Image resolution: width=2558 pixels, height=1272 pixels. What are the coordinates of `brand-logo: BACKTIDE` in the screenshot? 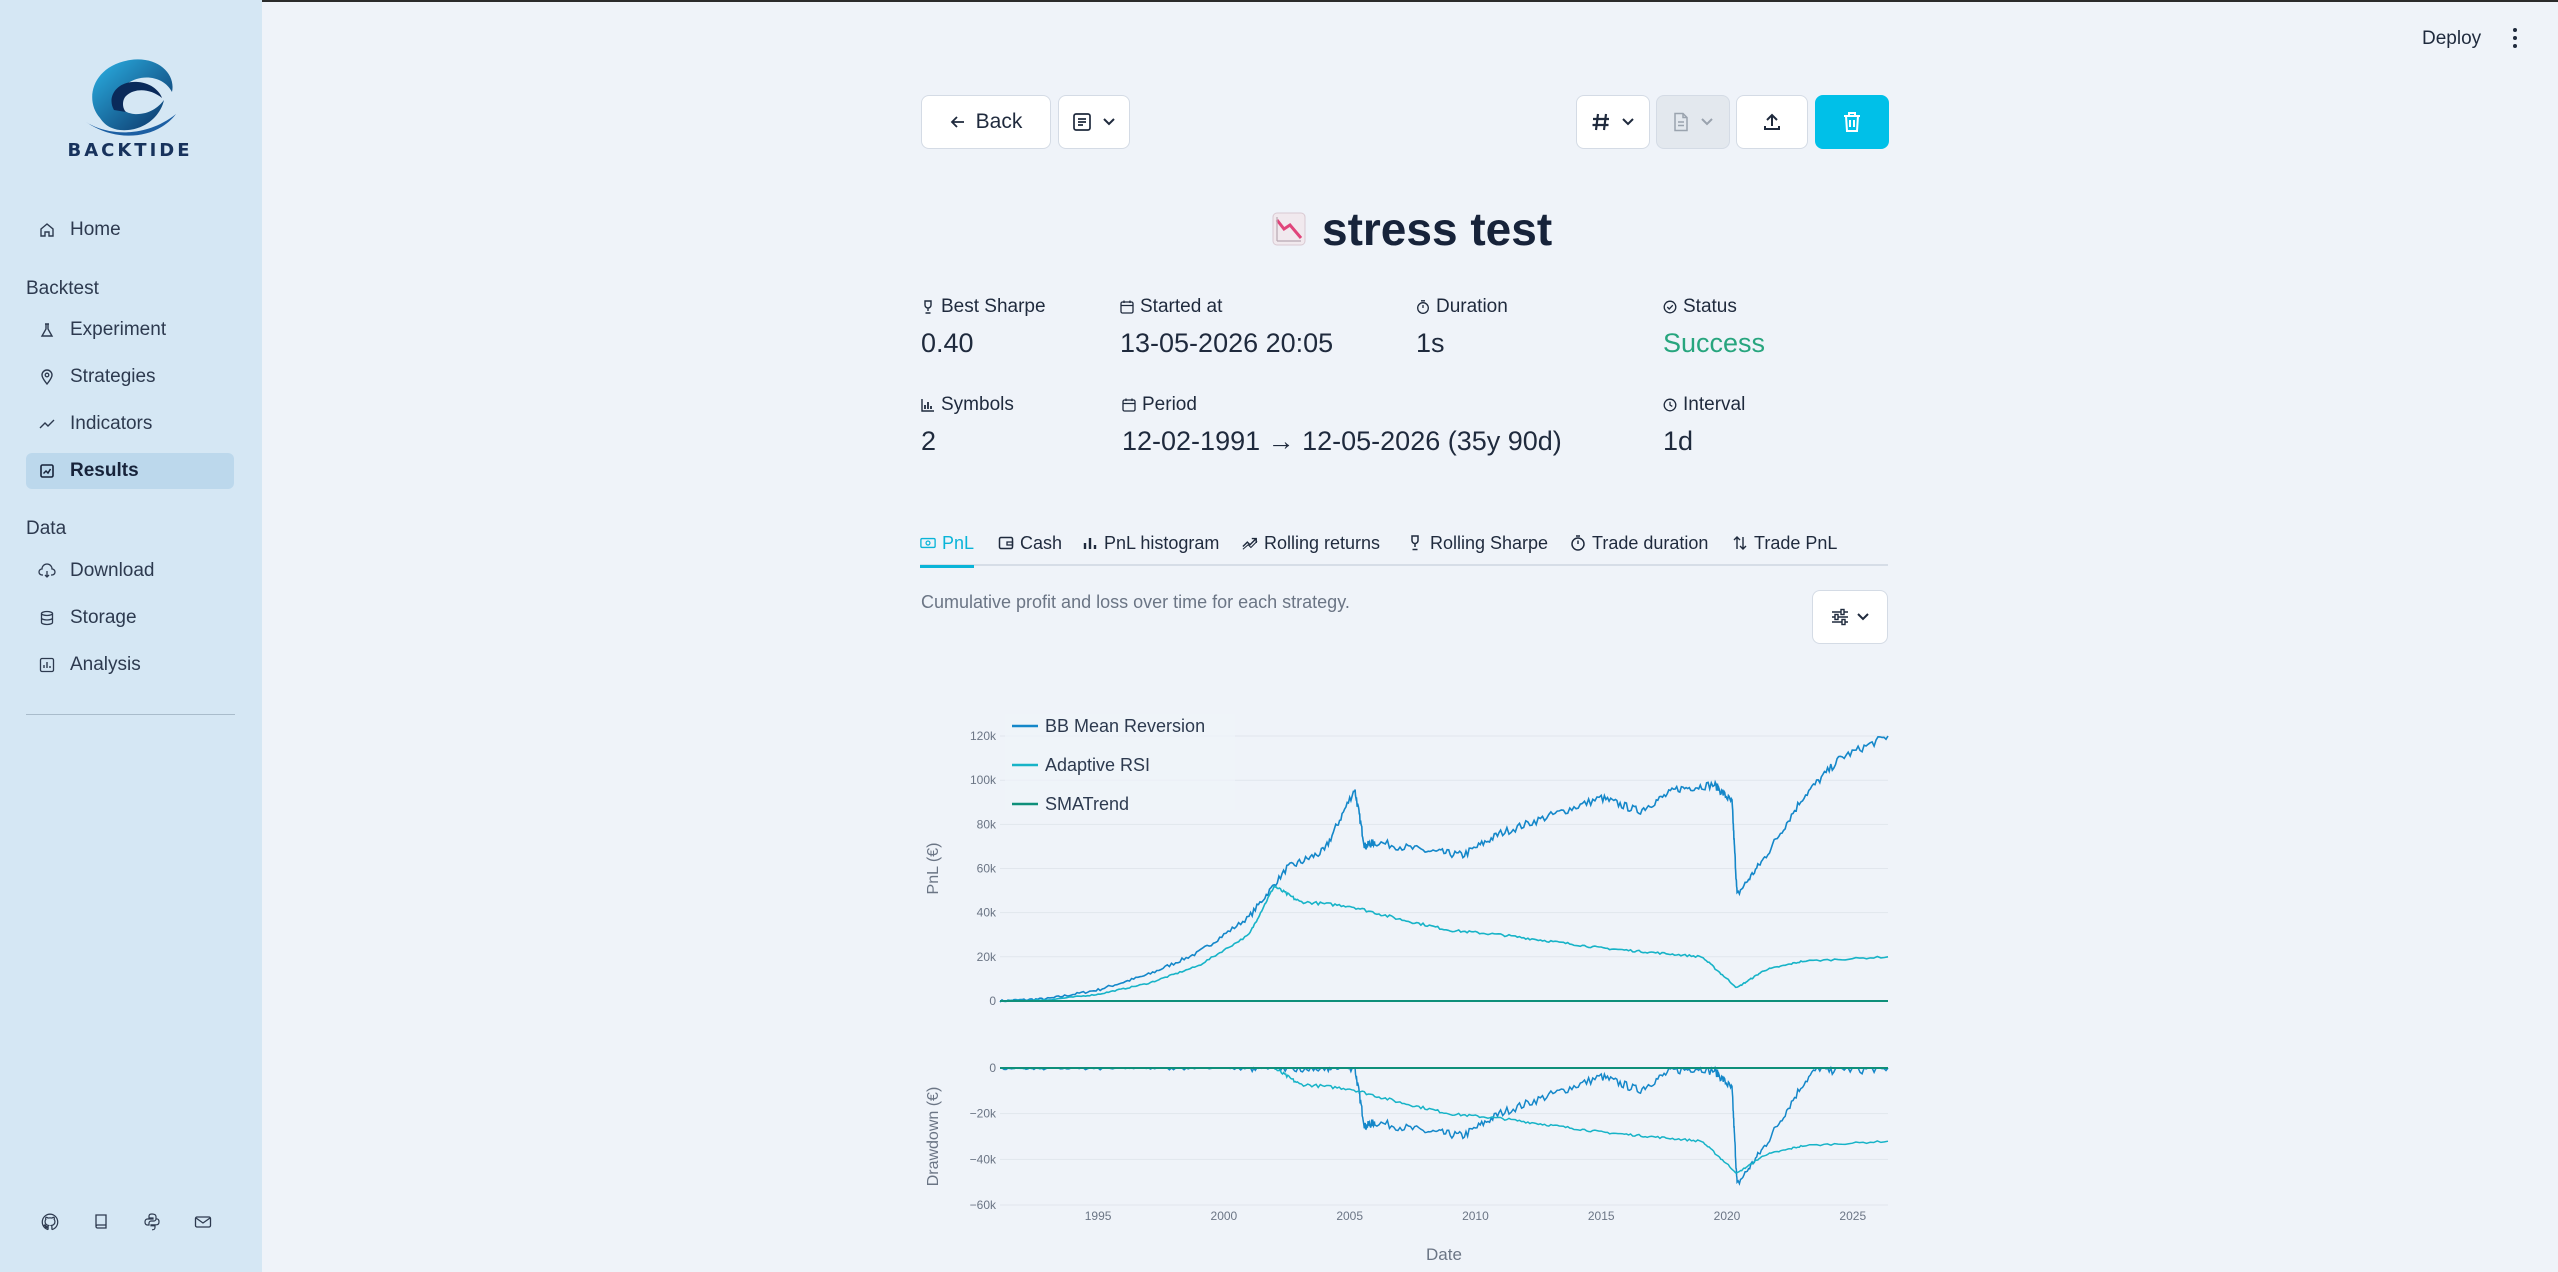 It's located at (130, 107).